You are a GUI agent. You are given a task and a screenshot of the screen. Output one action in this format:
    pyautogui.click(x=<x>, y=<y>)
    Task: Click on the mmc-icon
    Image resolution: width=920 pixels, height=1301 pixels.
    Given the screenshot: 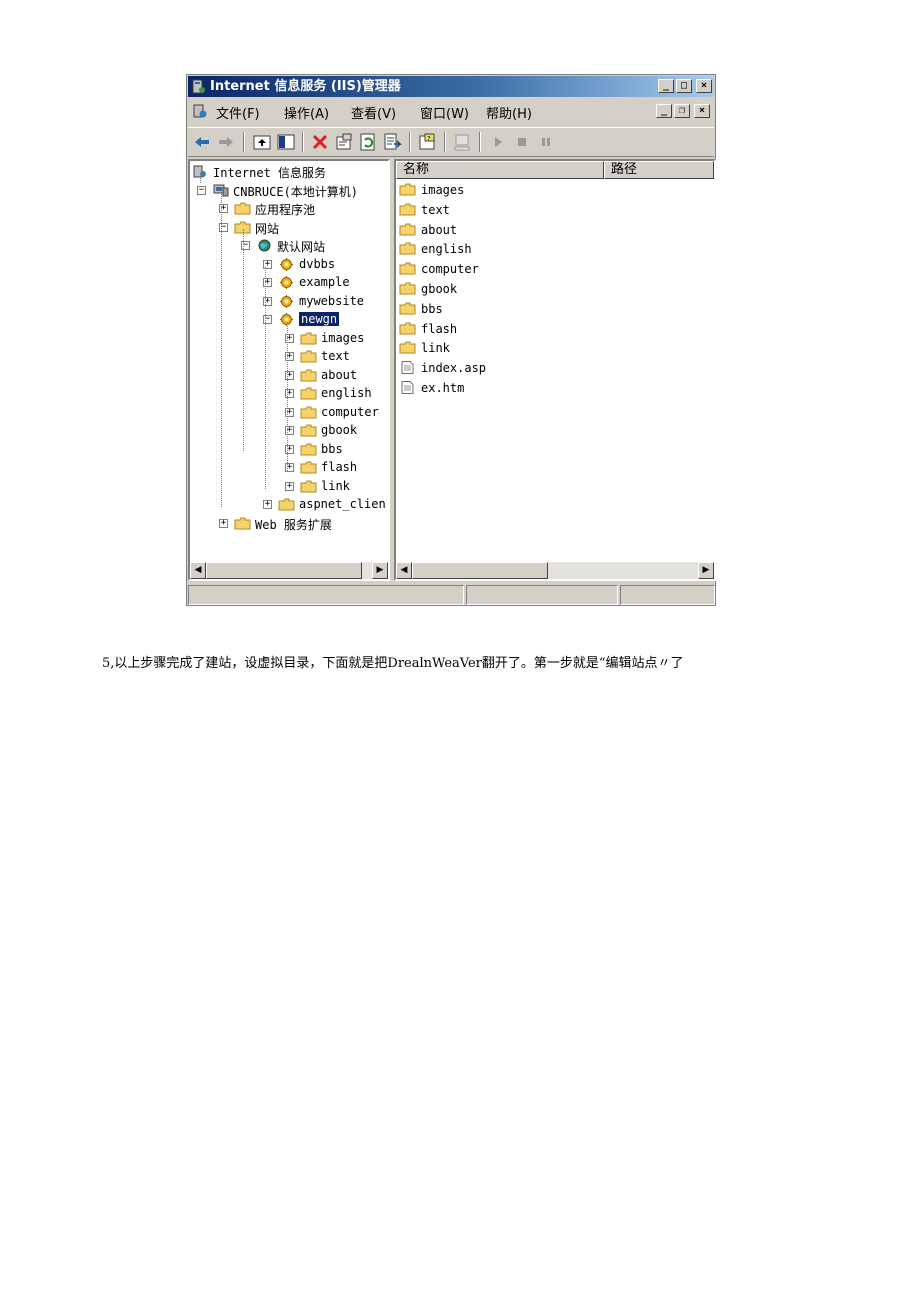 What is the action you would take?
    pyautogui.click(x=200, y=111)
    